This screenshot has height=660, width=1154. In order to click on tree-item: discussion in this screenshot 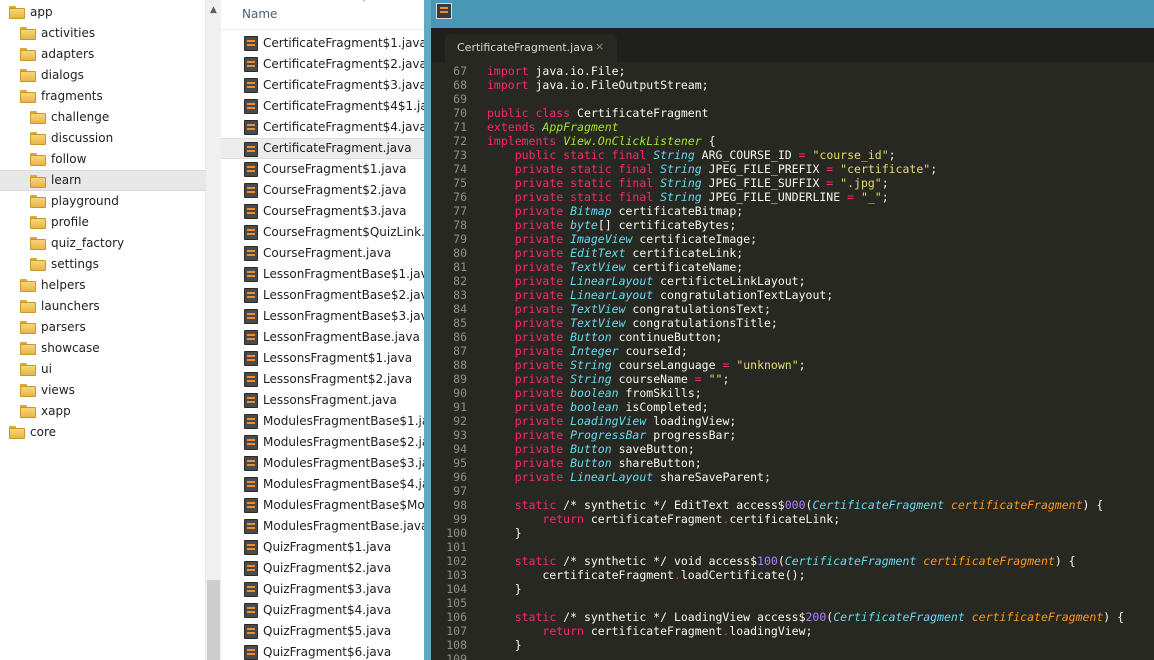, I will do `click(102, 138)`.